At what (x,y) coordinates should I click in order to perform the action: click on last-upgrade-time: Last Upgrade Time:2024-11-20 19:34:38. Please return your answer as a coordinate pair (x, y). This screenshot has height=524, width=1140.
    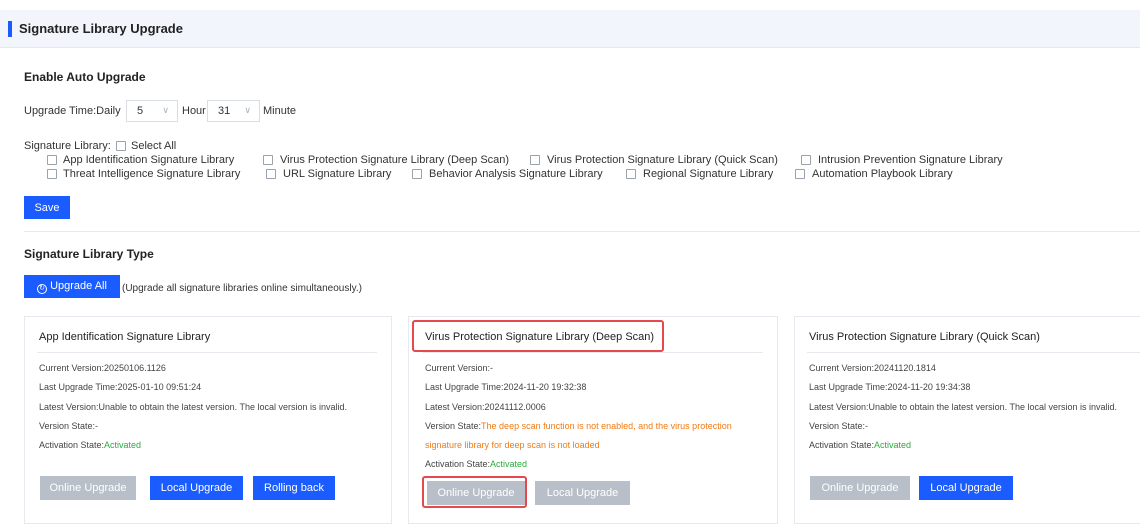
    Looking at the image, I should click on (890, 387).